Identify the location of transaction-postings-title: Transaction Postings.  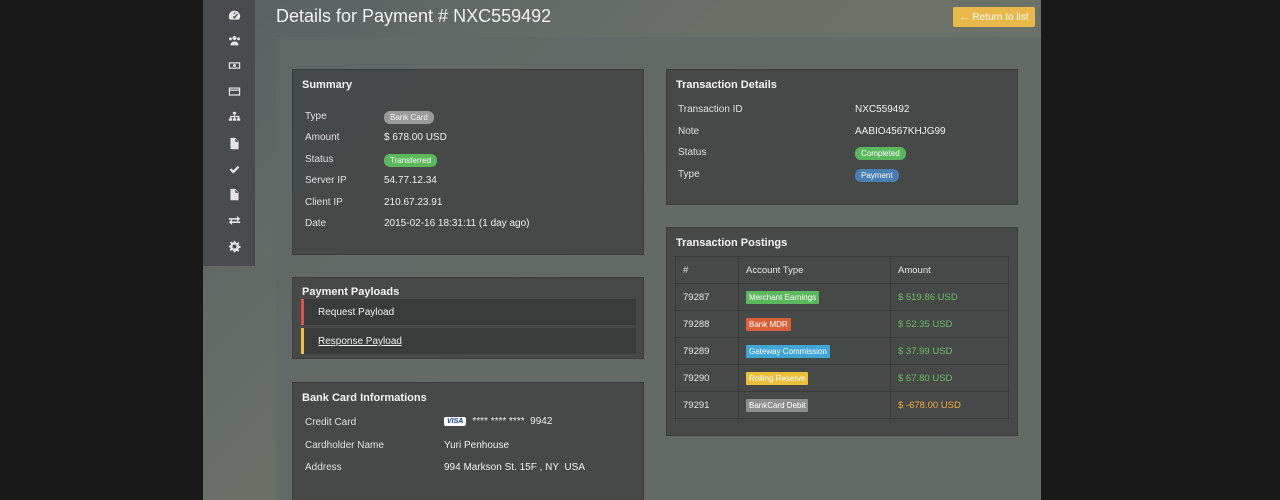
(732, 243).